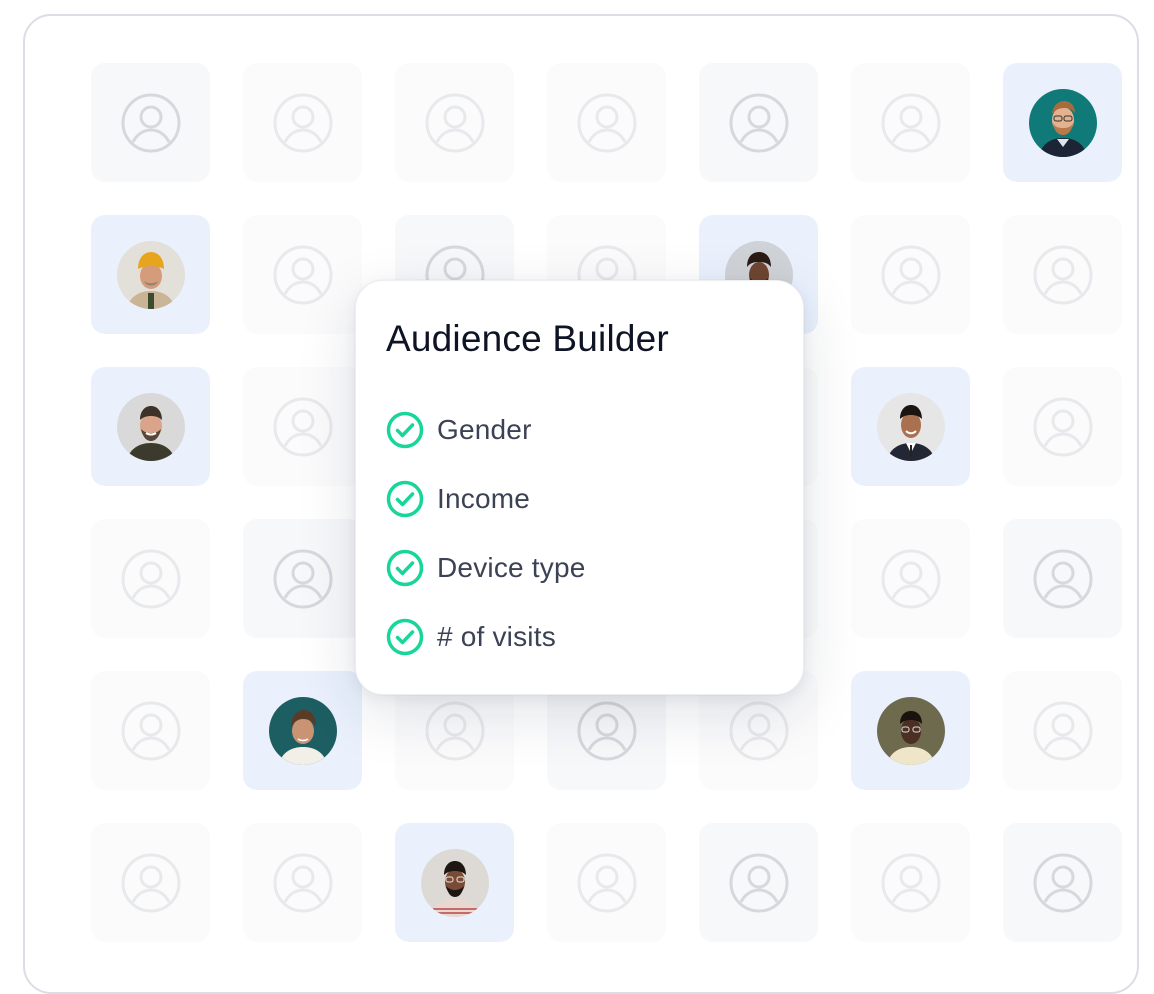  I want to click on criteria-item-device-type: Device type, so click(579, 568).